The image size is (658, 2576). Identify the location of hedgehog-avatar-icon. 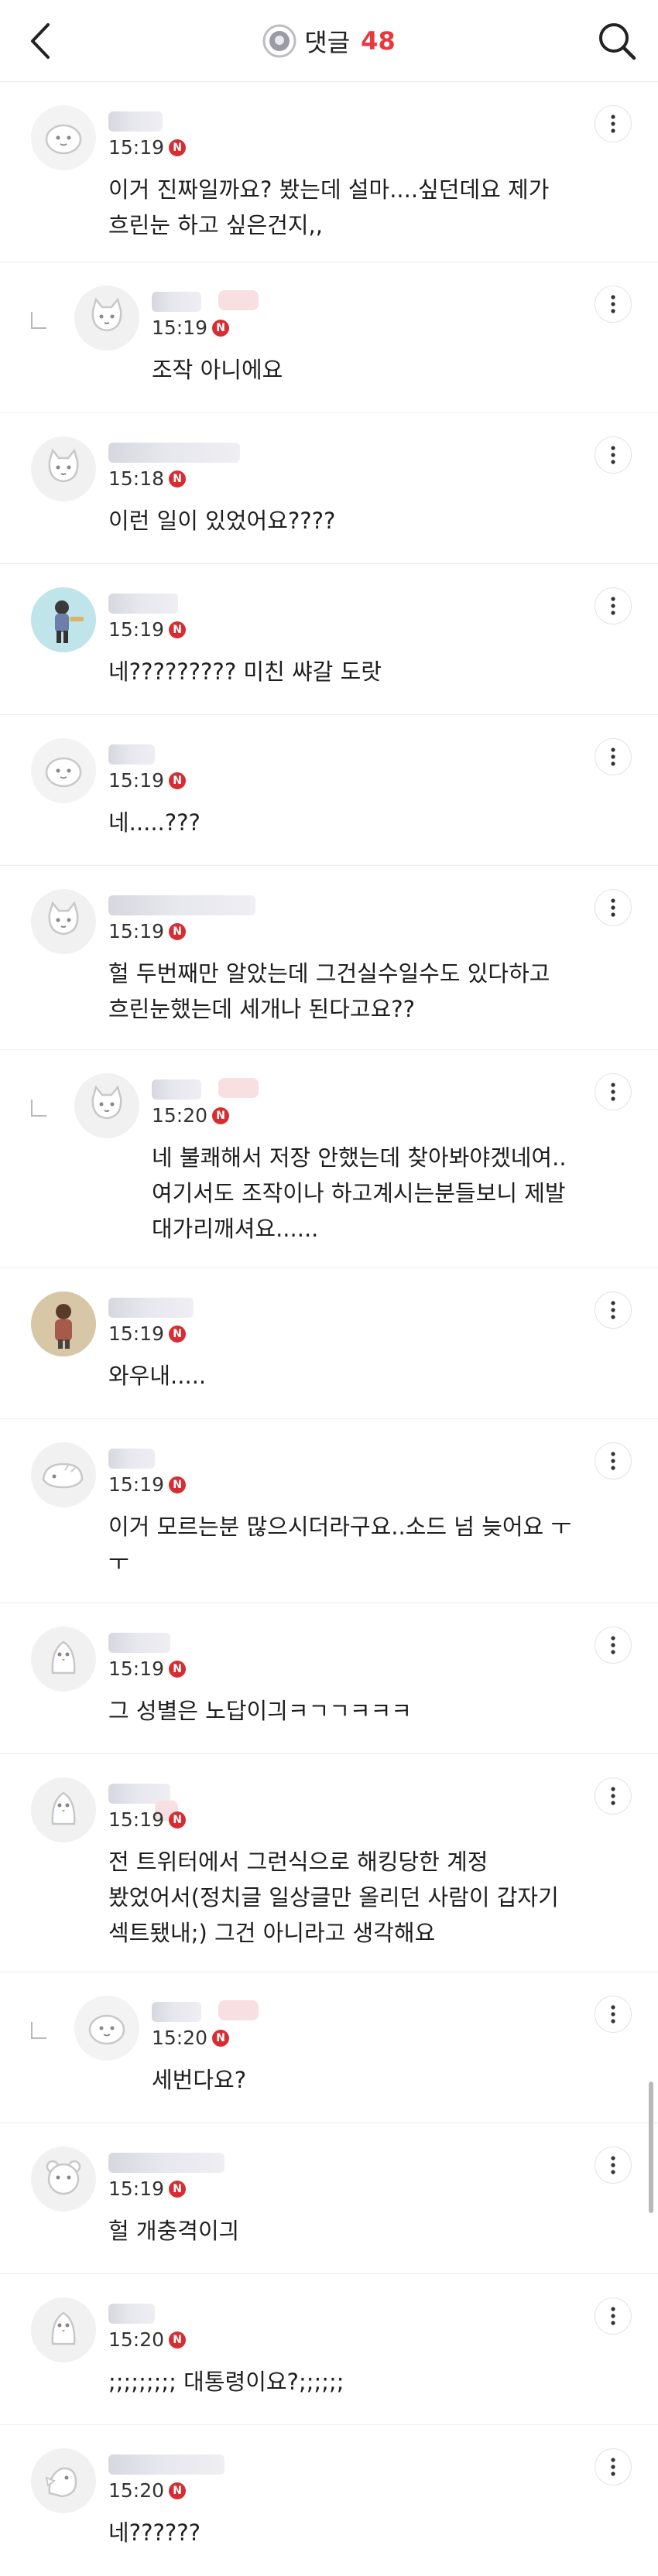
(63, 1475).